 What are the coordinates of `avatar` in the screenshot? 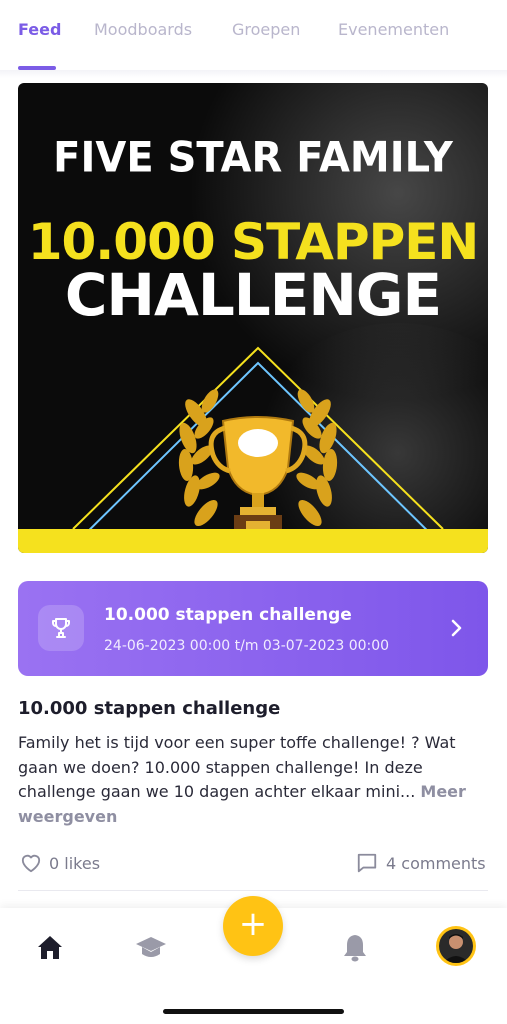 It's located at (456, 946).